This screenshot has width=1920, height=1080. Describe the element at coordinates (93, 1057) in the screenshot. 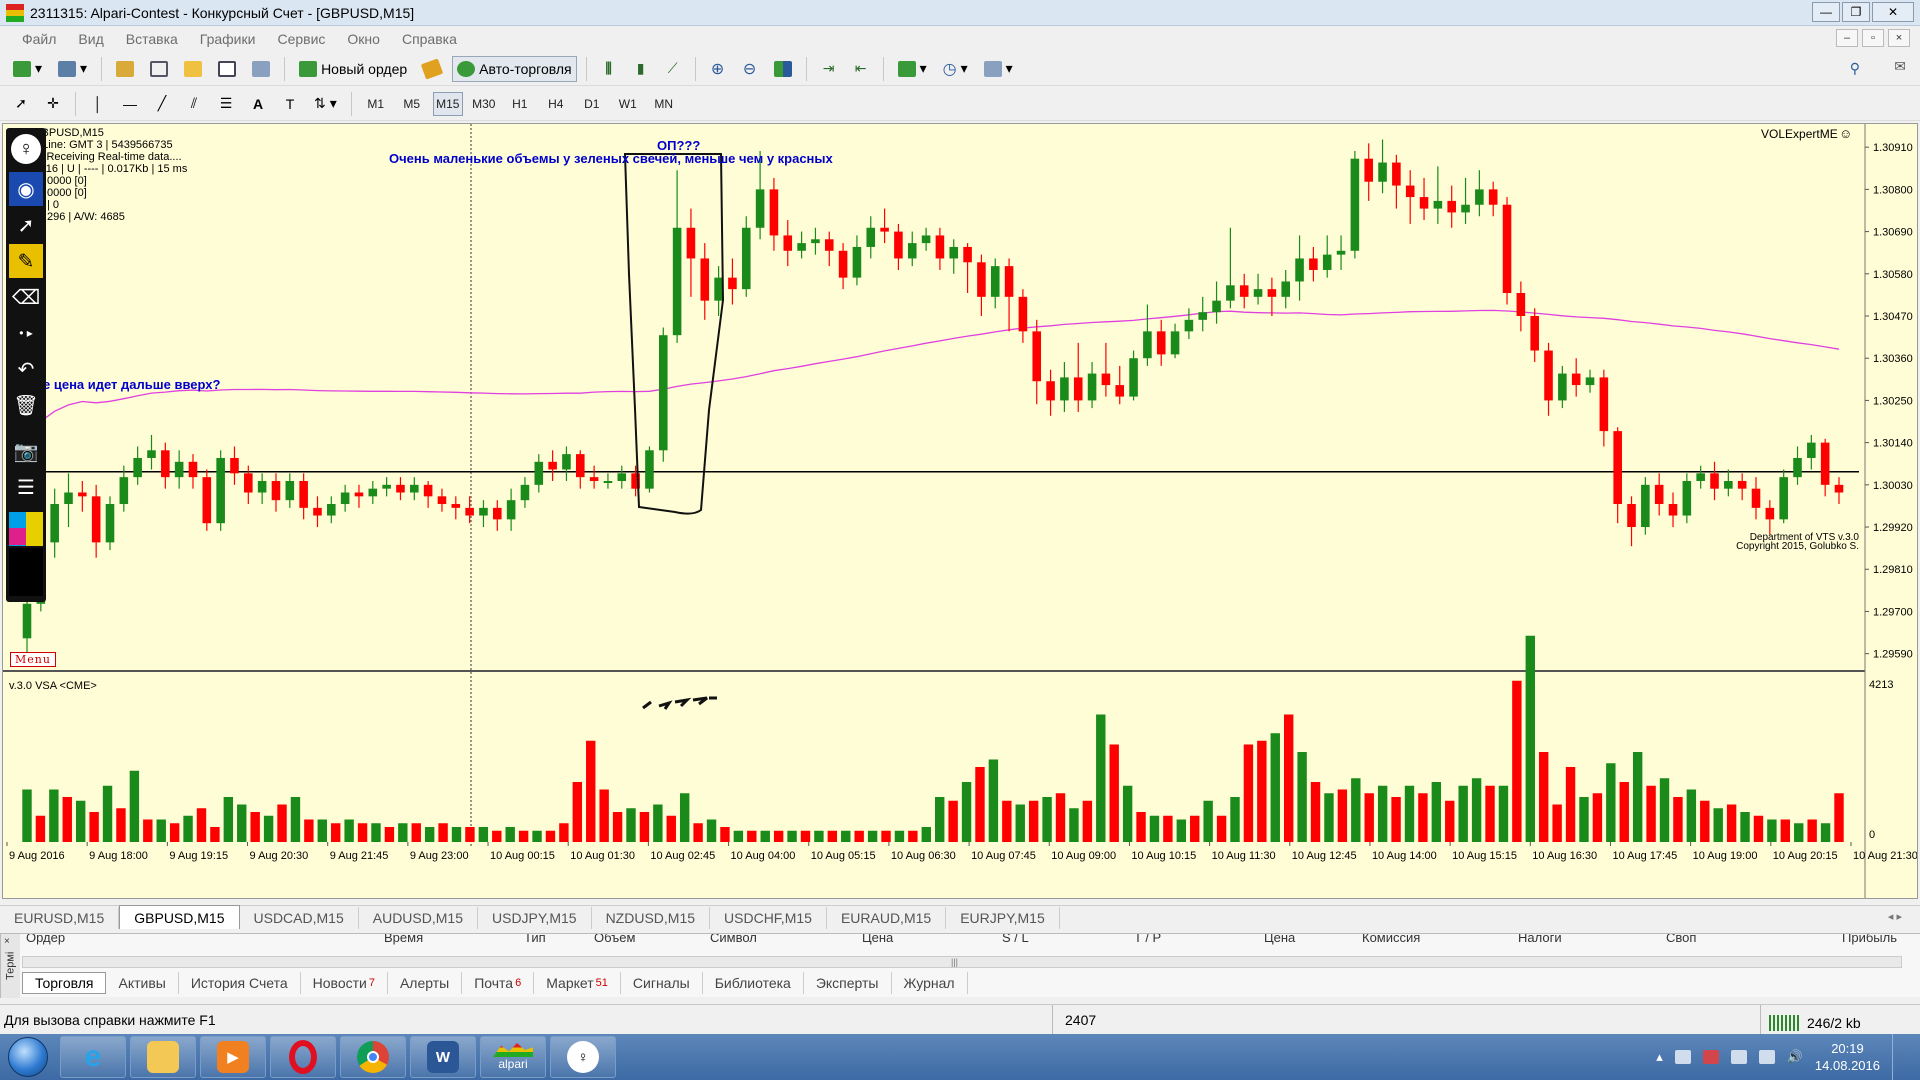

I see `taskbar-ie: e` at that location.